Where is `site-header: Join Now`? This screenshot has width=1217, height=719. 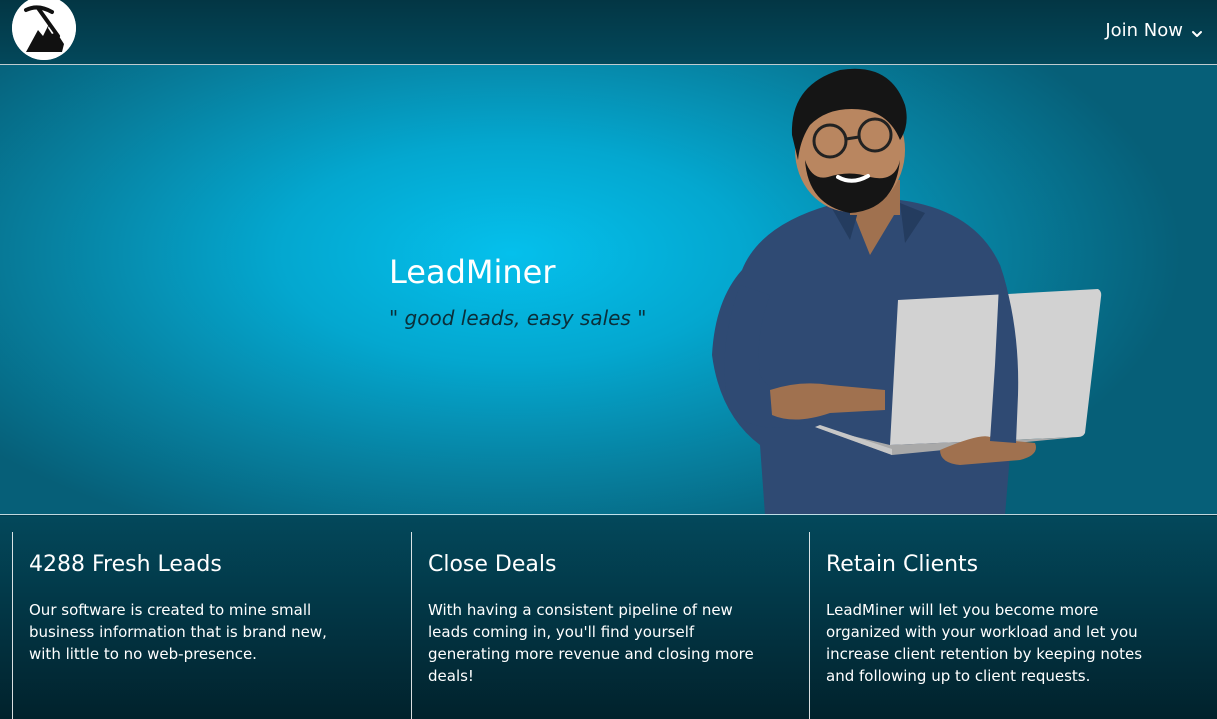 site-header: Join Now is located at coordinates (608, 32).